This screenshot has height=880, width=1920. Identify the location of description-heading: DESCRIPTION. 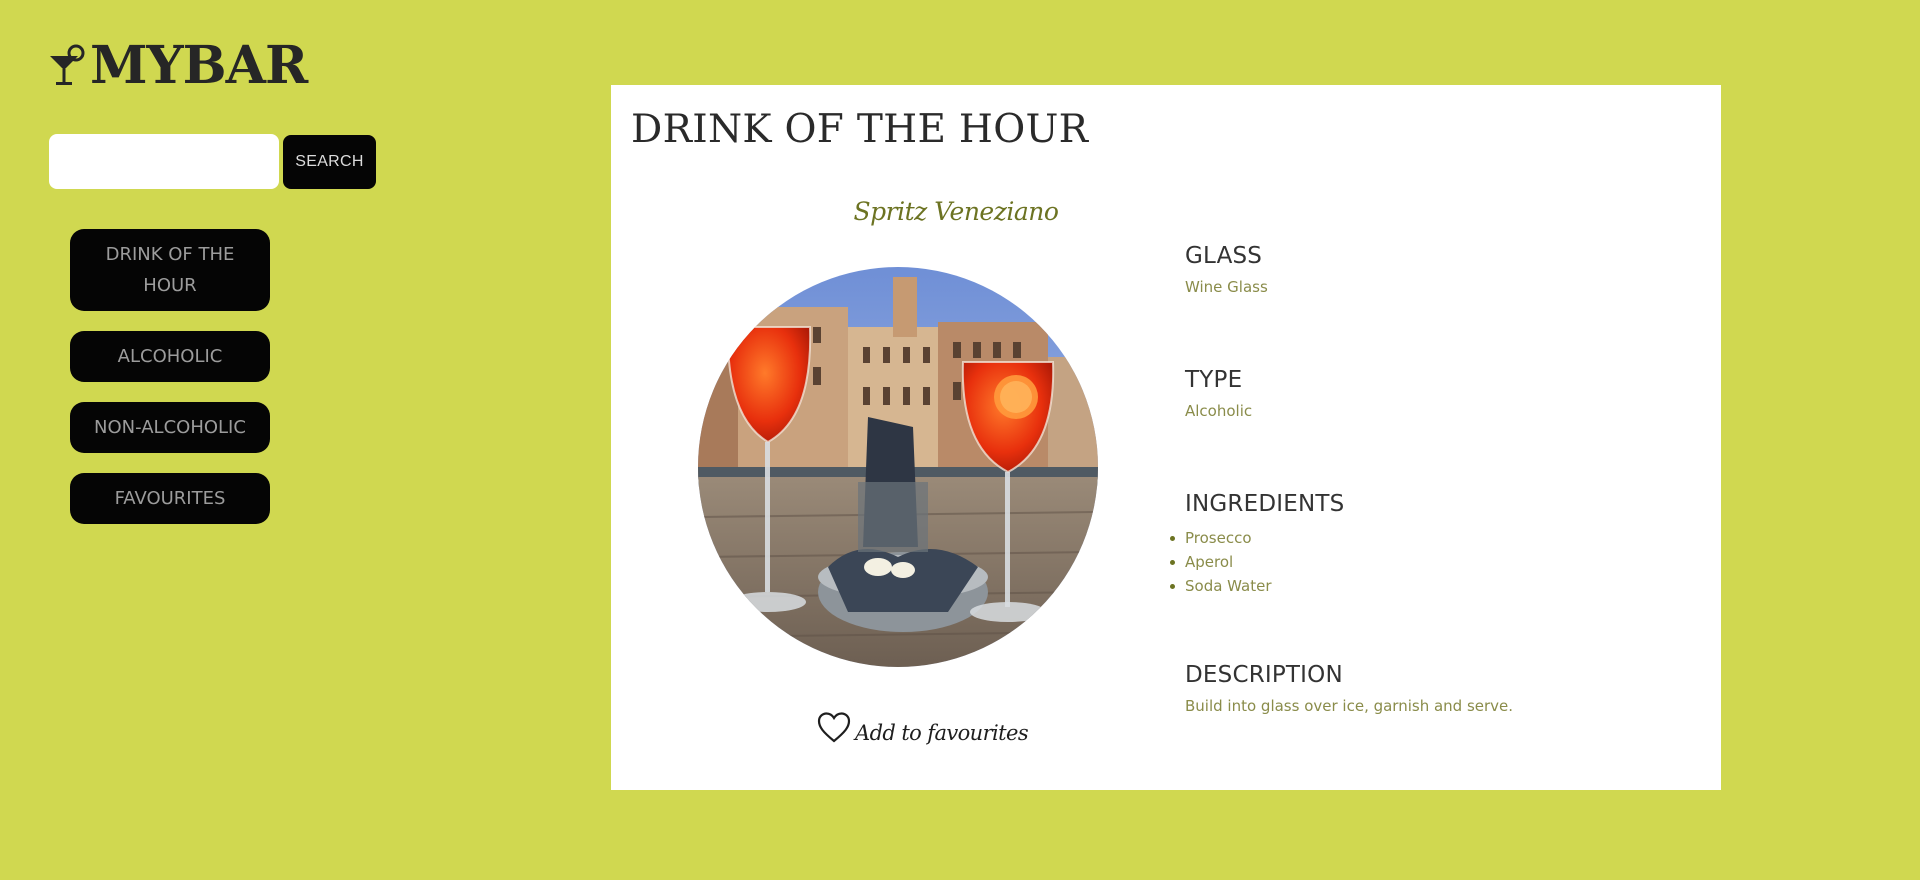
(1264, 675).